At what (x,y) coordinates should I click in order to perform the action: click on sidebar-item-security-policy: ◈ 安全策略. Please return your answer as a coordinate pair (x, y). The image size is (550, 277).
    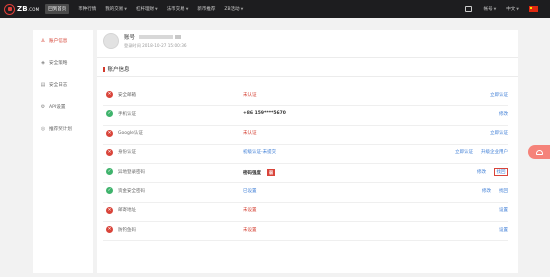
    Looking at the image, I should click on (63, 63).